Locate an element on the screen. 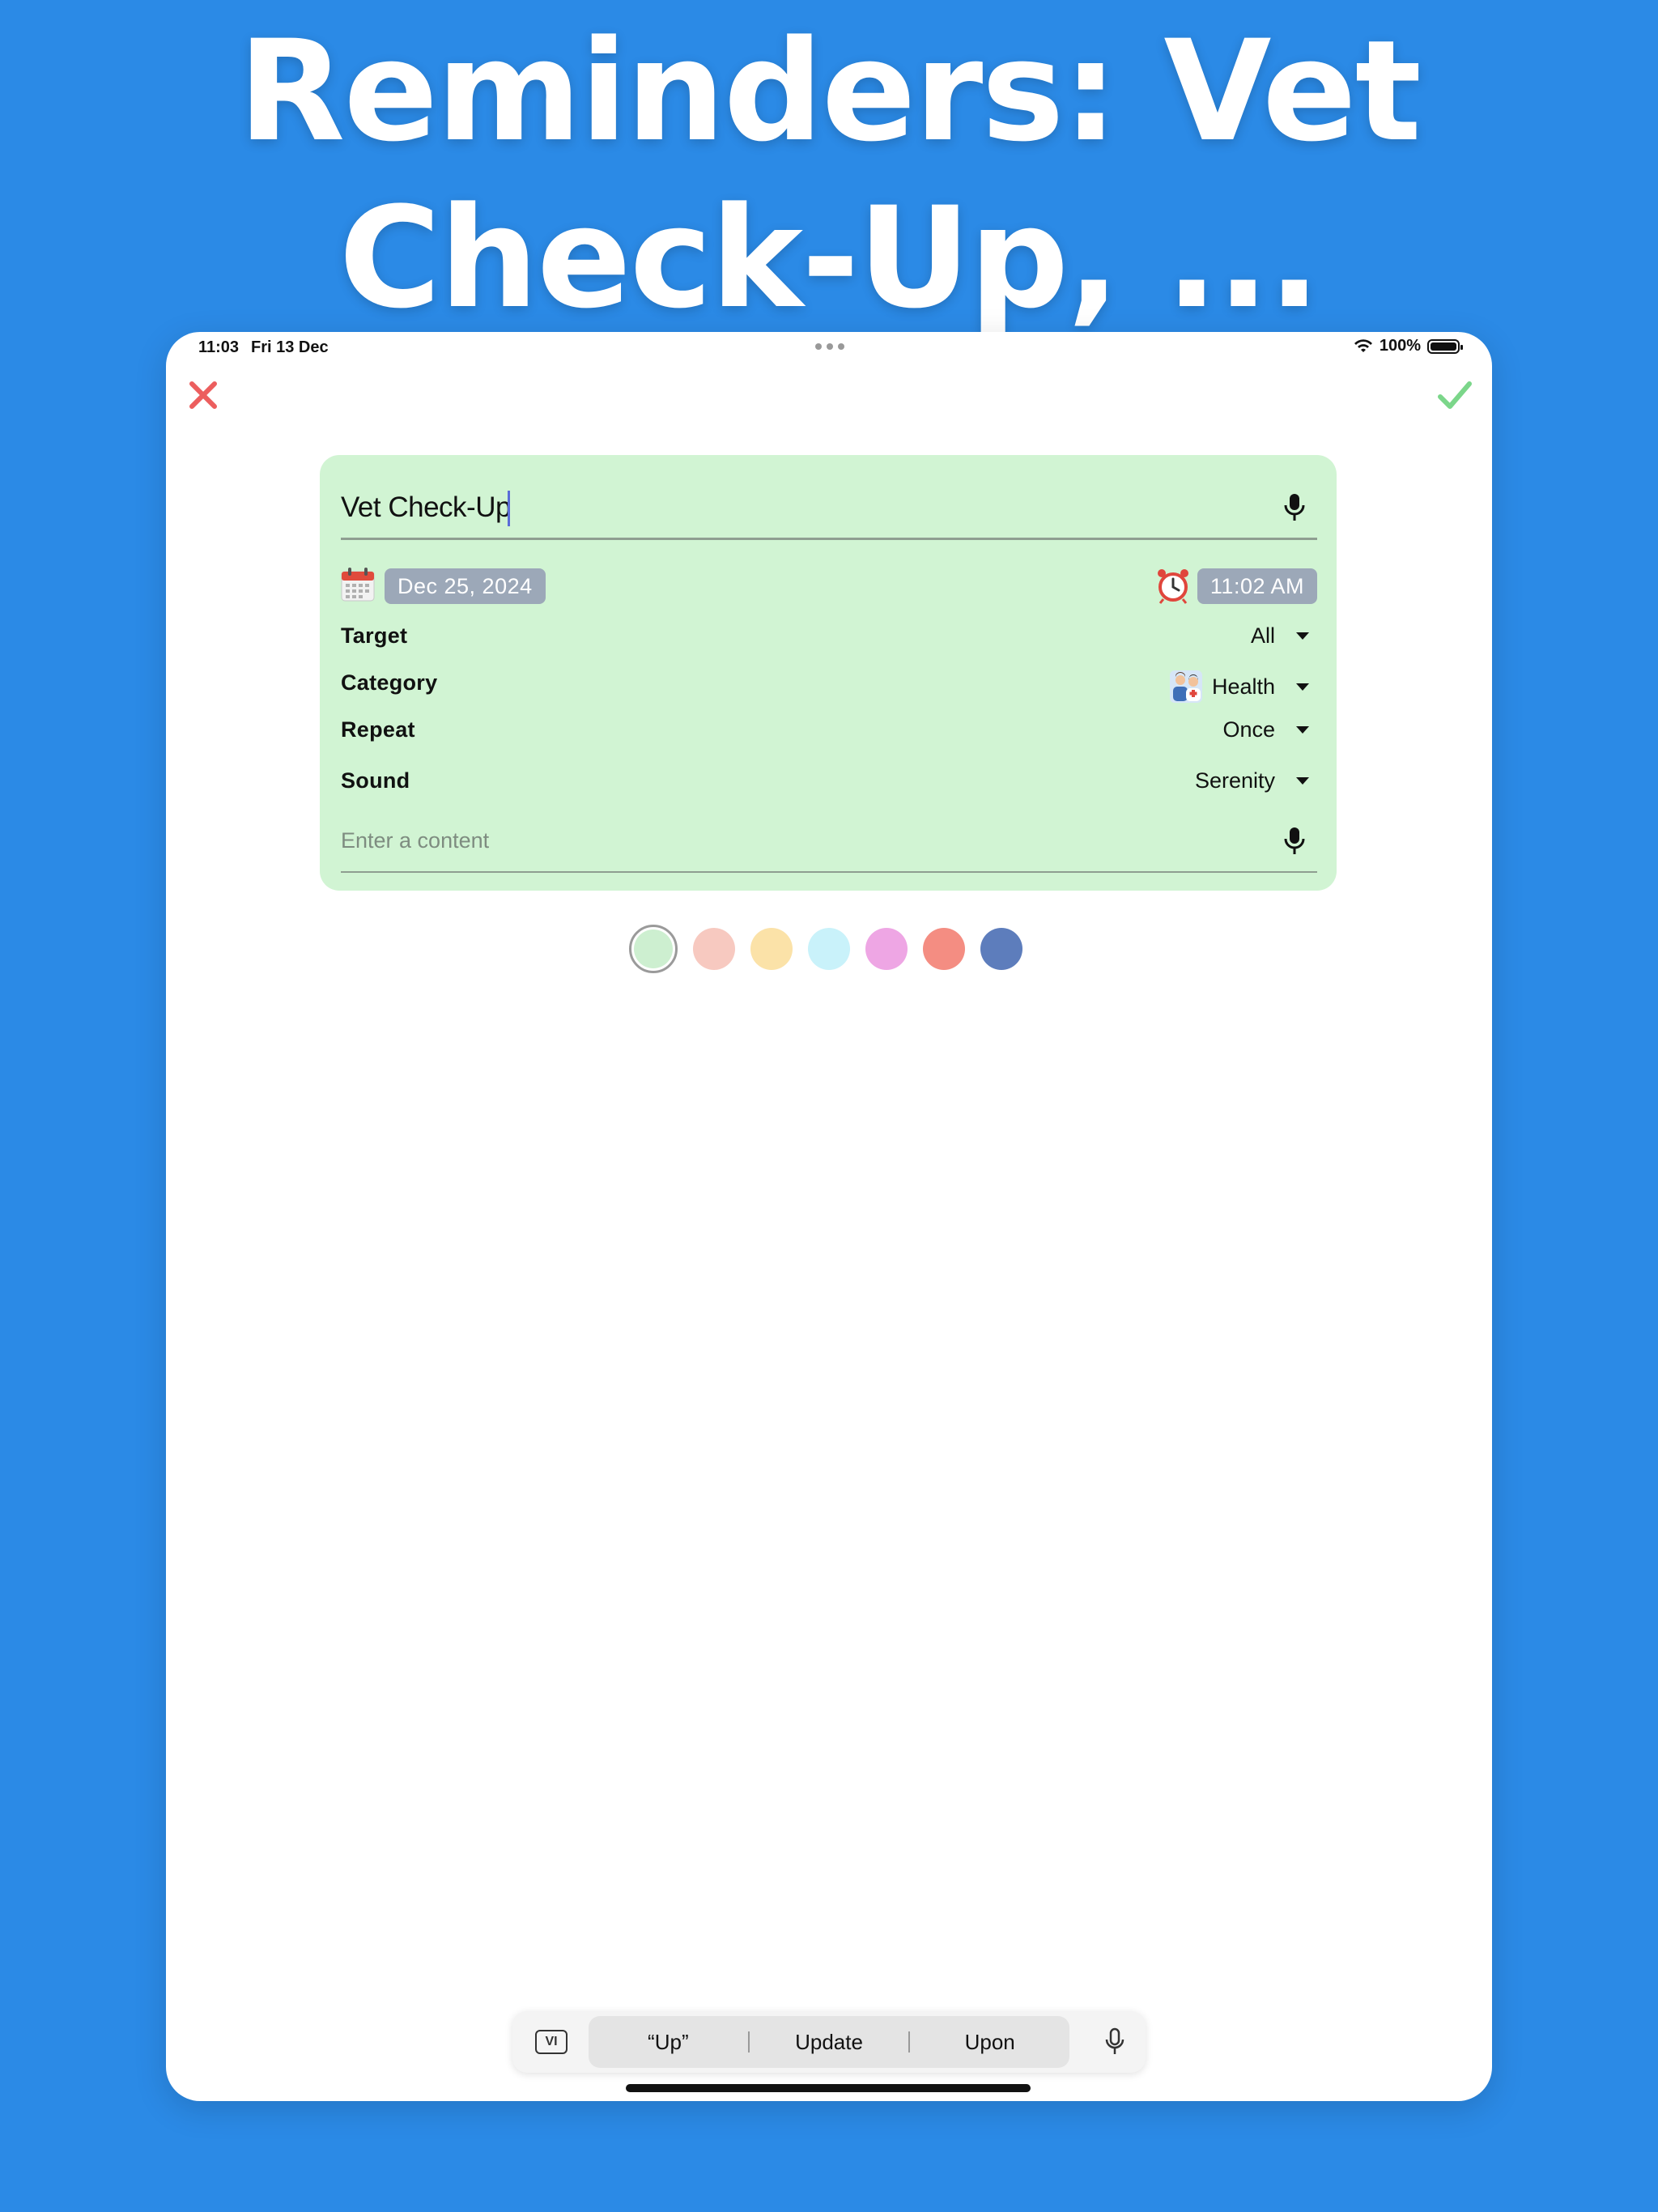 This screenshot has height=2212, width=1658. text-caret is located at coordinates (509, 509).